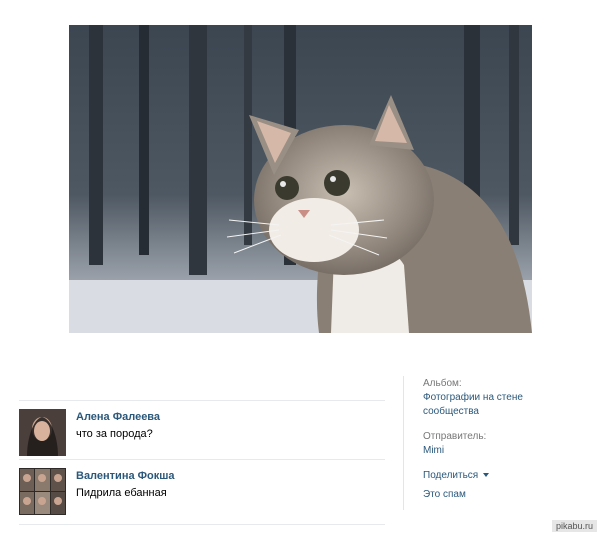 Image resolution: width=603 pixels, height=536 pixels. What do you see at coordinates (478, 451) in the screenshot?
I see `sender-link: Mimi` at bounding box center [478, 451].